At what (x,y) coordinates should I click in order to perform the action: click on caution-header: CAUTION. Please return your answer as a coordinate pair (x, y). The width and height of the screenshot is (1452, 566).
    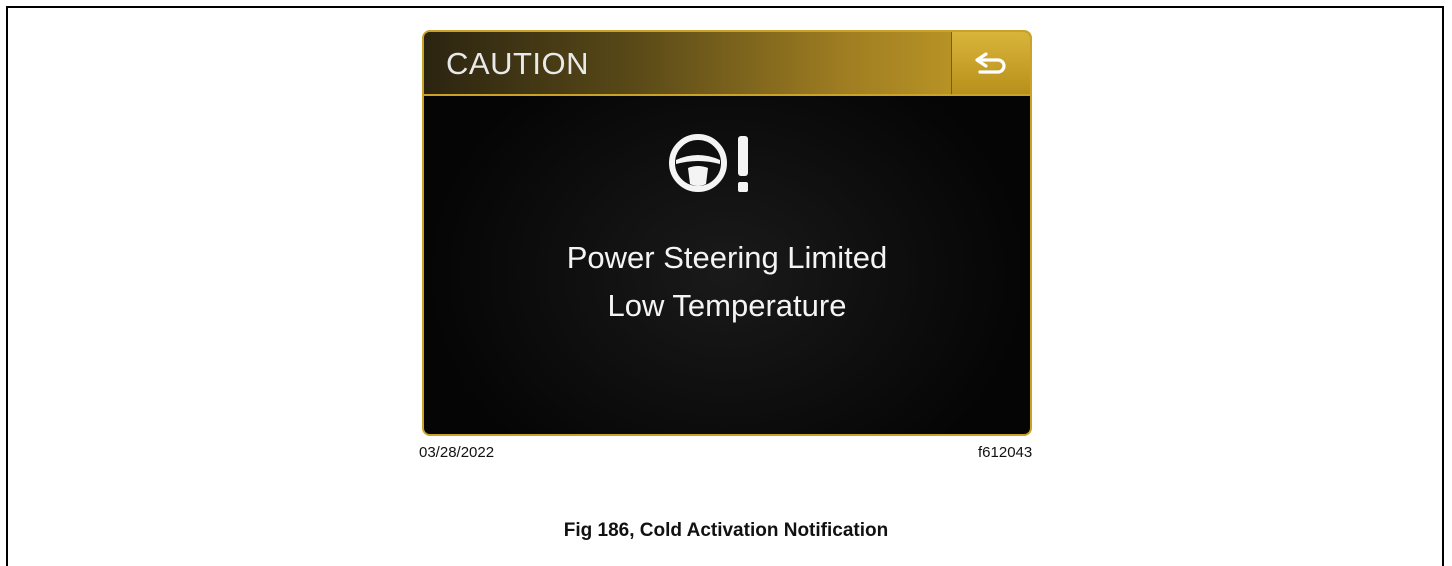
    Looking at the image, I should click on (727, 64).